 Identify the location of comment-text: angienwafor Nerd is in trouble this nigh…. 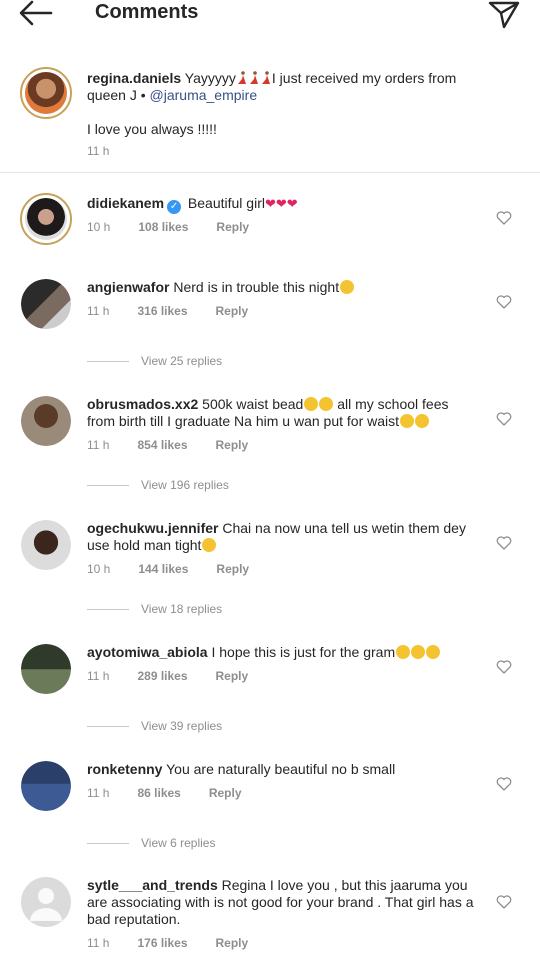
(277, 287).